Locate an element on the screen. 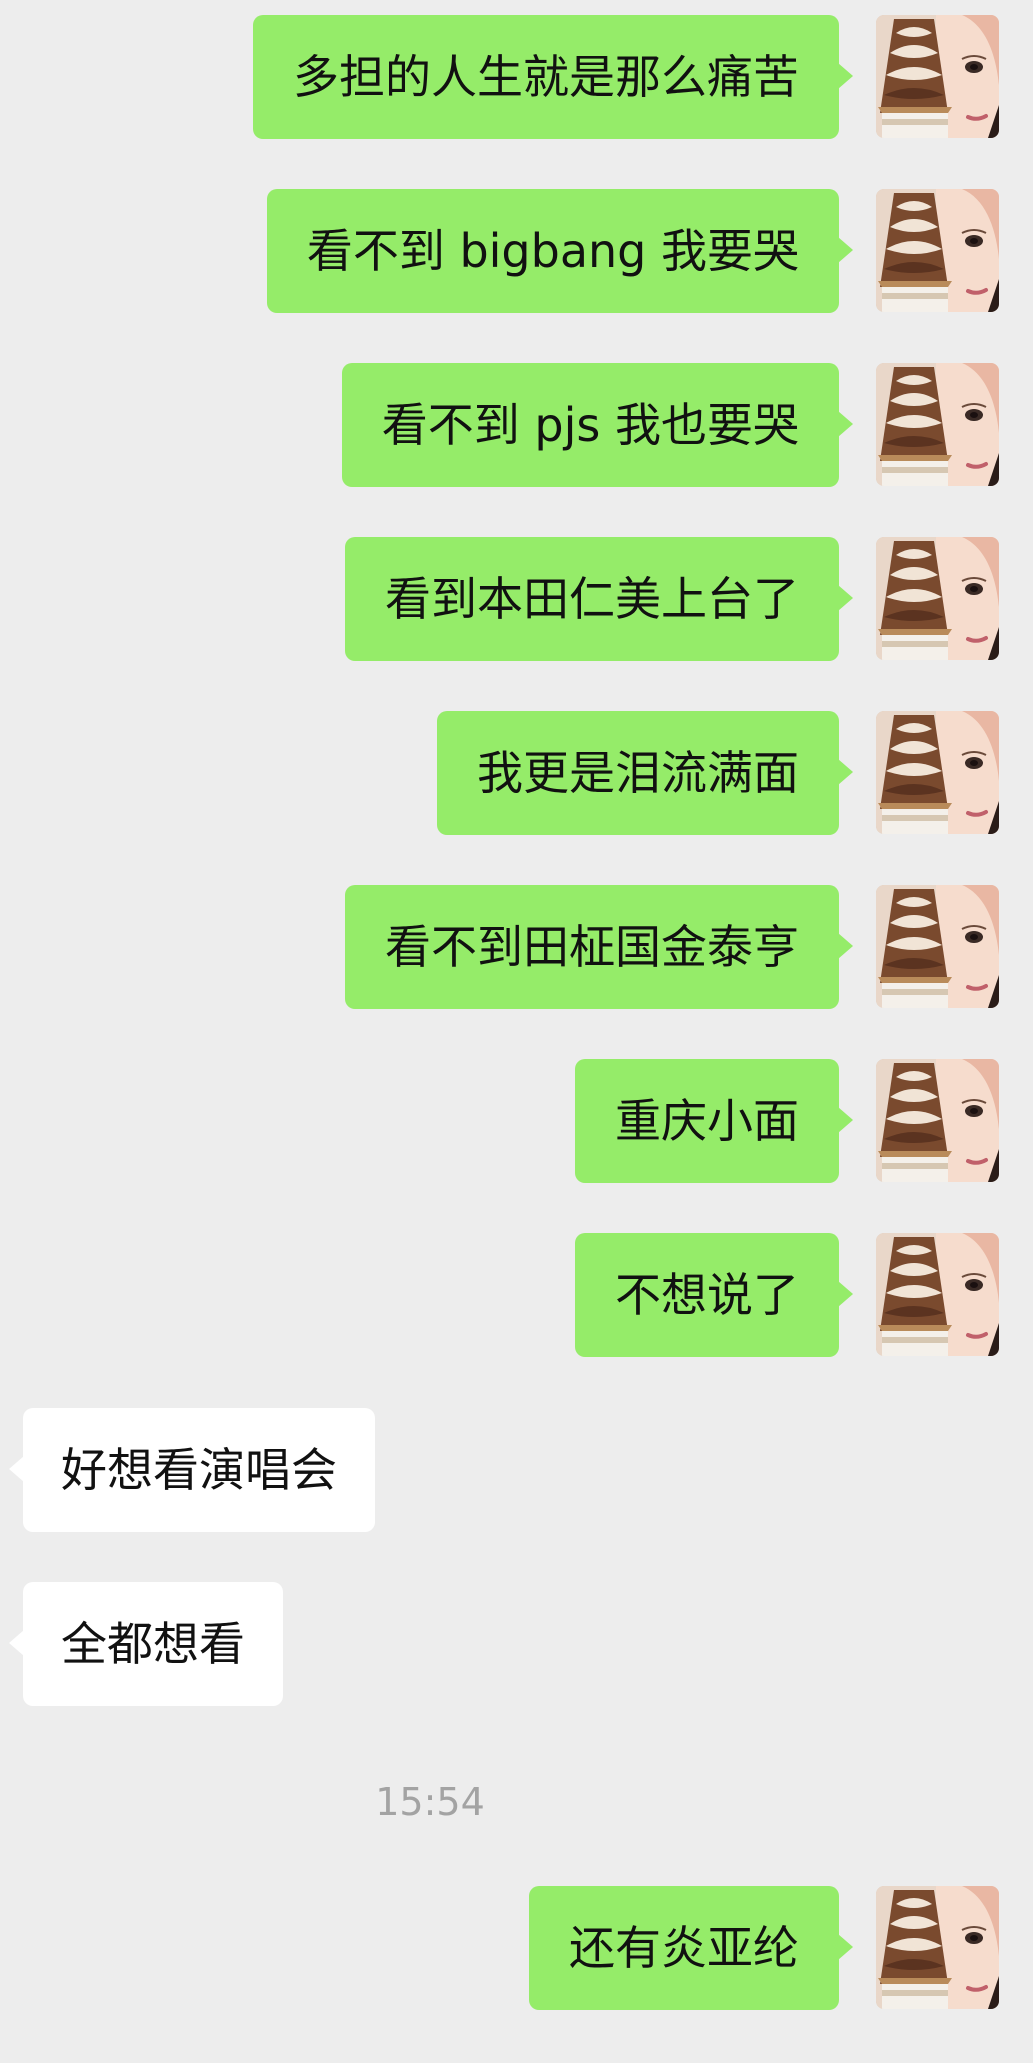  sent-message-bubble: 看不到田柾国金泰亨 is located at coordinates (599, 947).